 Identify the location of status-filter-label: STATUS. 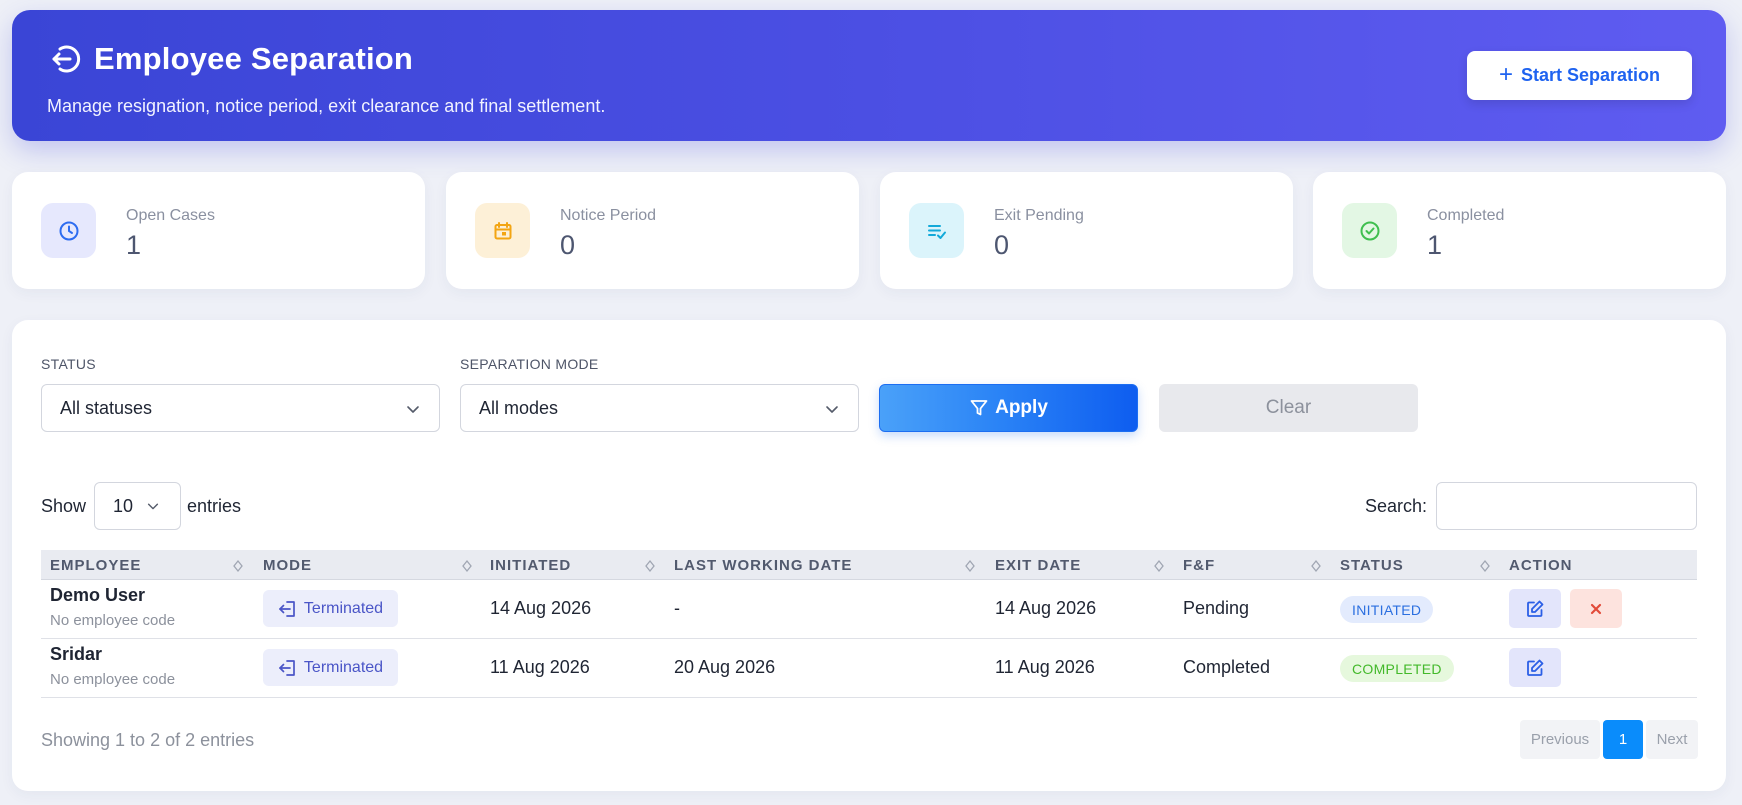
(68, 364).